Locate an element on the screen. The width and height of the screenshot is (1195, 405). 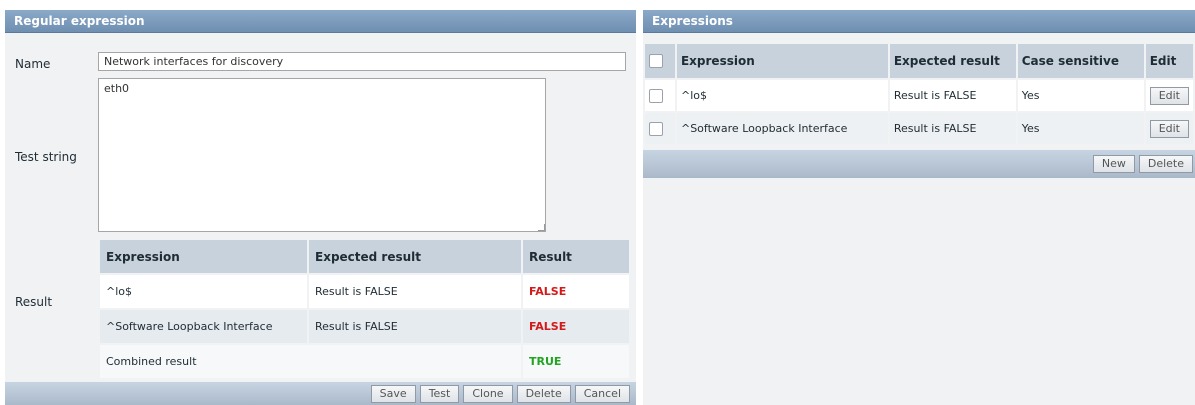
name-input is located at coordinates (362, 61).